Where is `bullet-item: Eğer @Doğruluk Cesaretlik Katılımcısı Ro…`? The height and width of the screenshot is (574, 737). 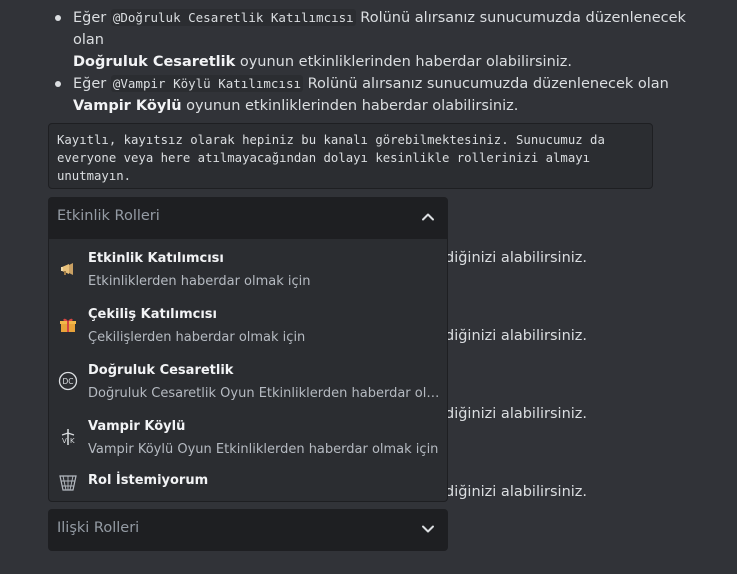
bullet-item: Eğer @Doğruluk Cesaretlik Katılımcısı Ro… is located at coordinates (375, 40).